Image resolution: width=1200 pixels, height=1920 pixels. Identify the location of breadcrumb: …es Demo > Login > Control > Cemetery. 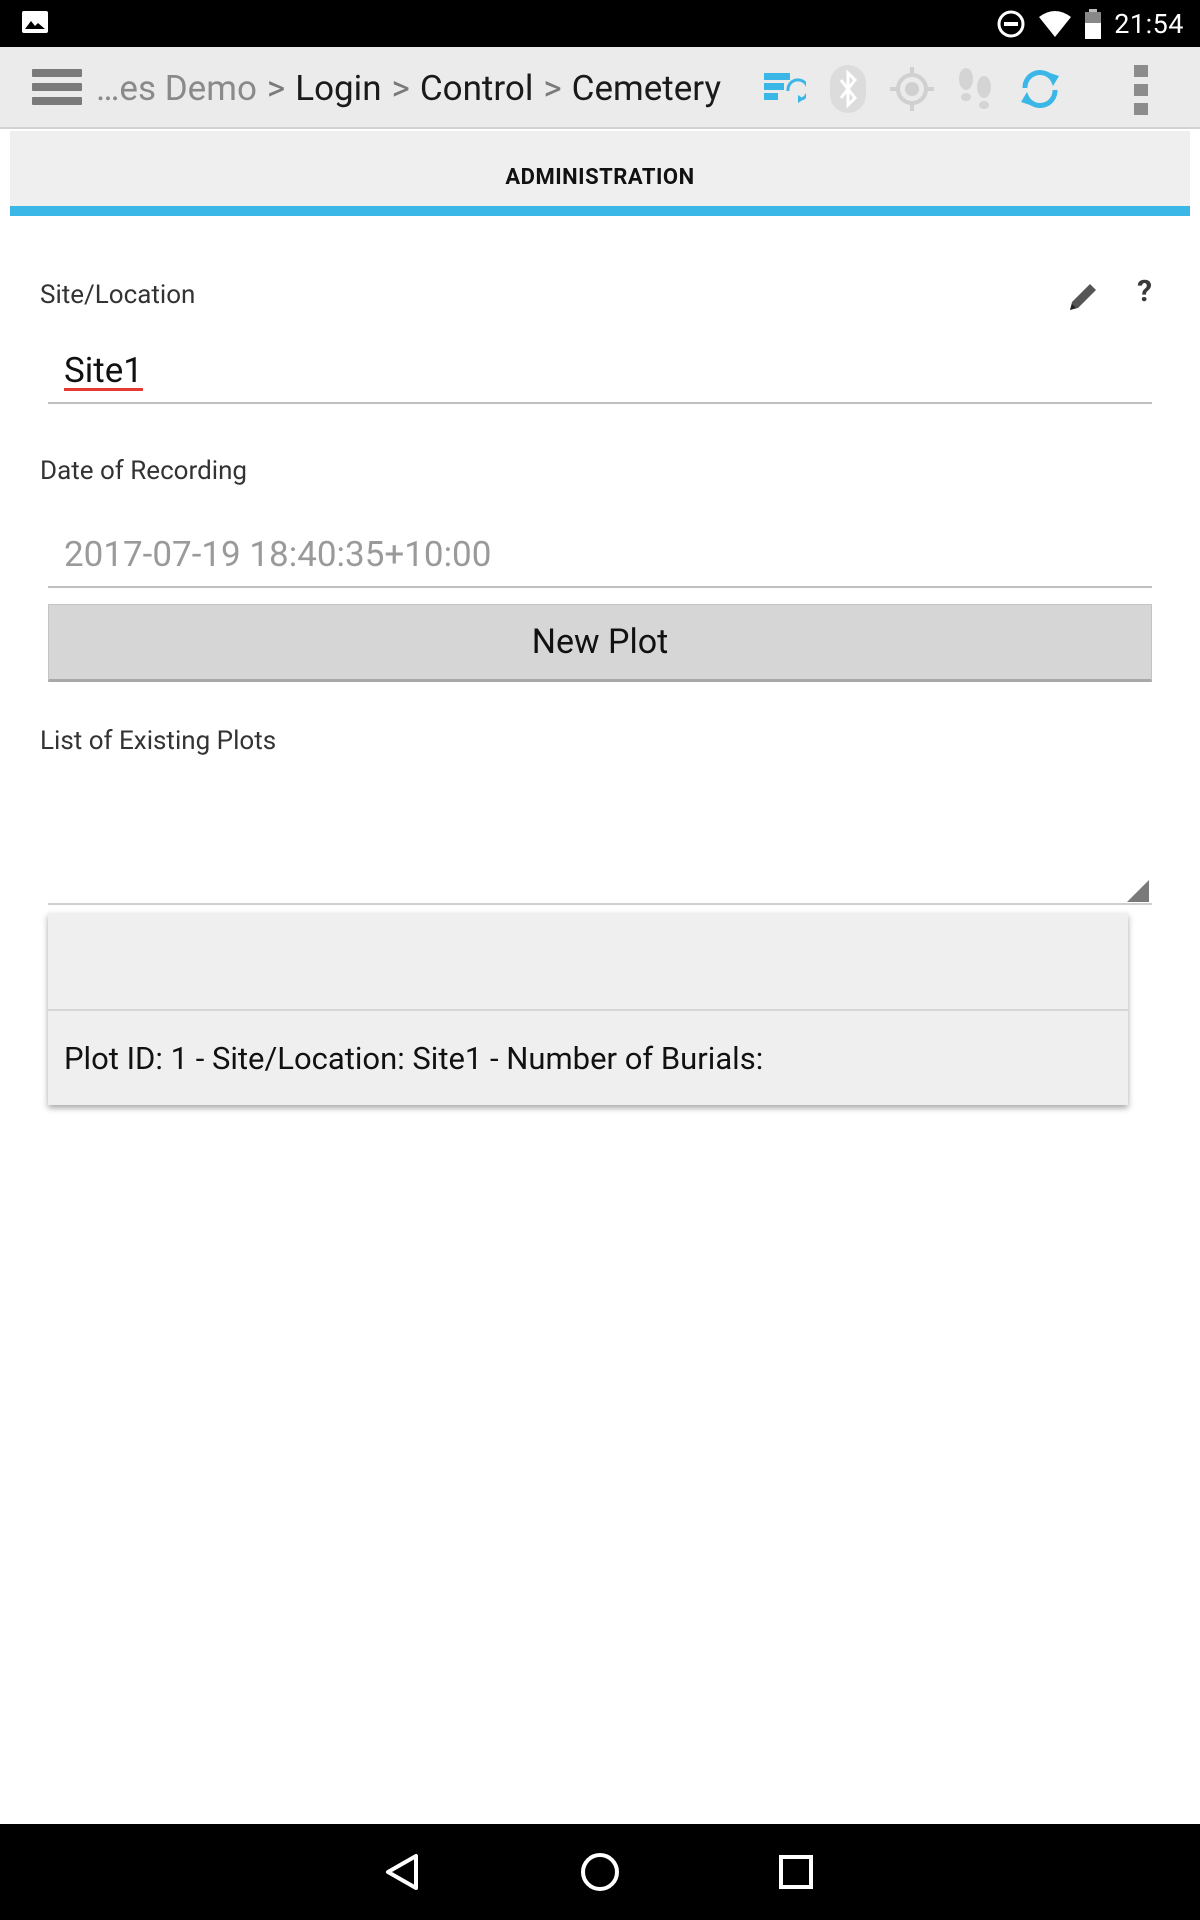
(408, 88).